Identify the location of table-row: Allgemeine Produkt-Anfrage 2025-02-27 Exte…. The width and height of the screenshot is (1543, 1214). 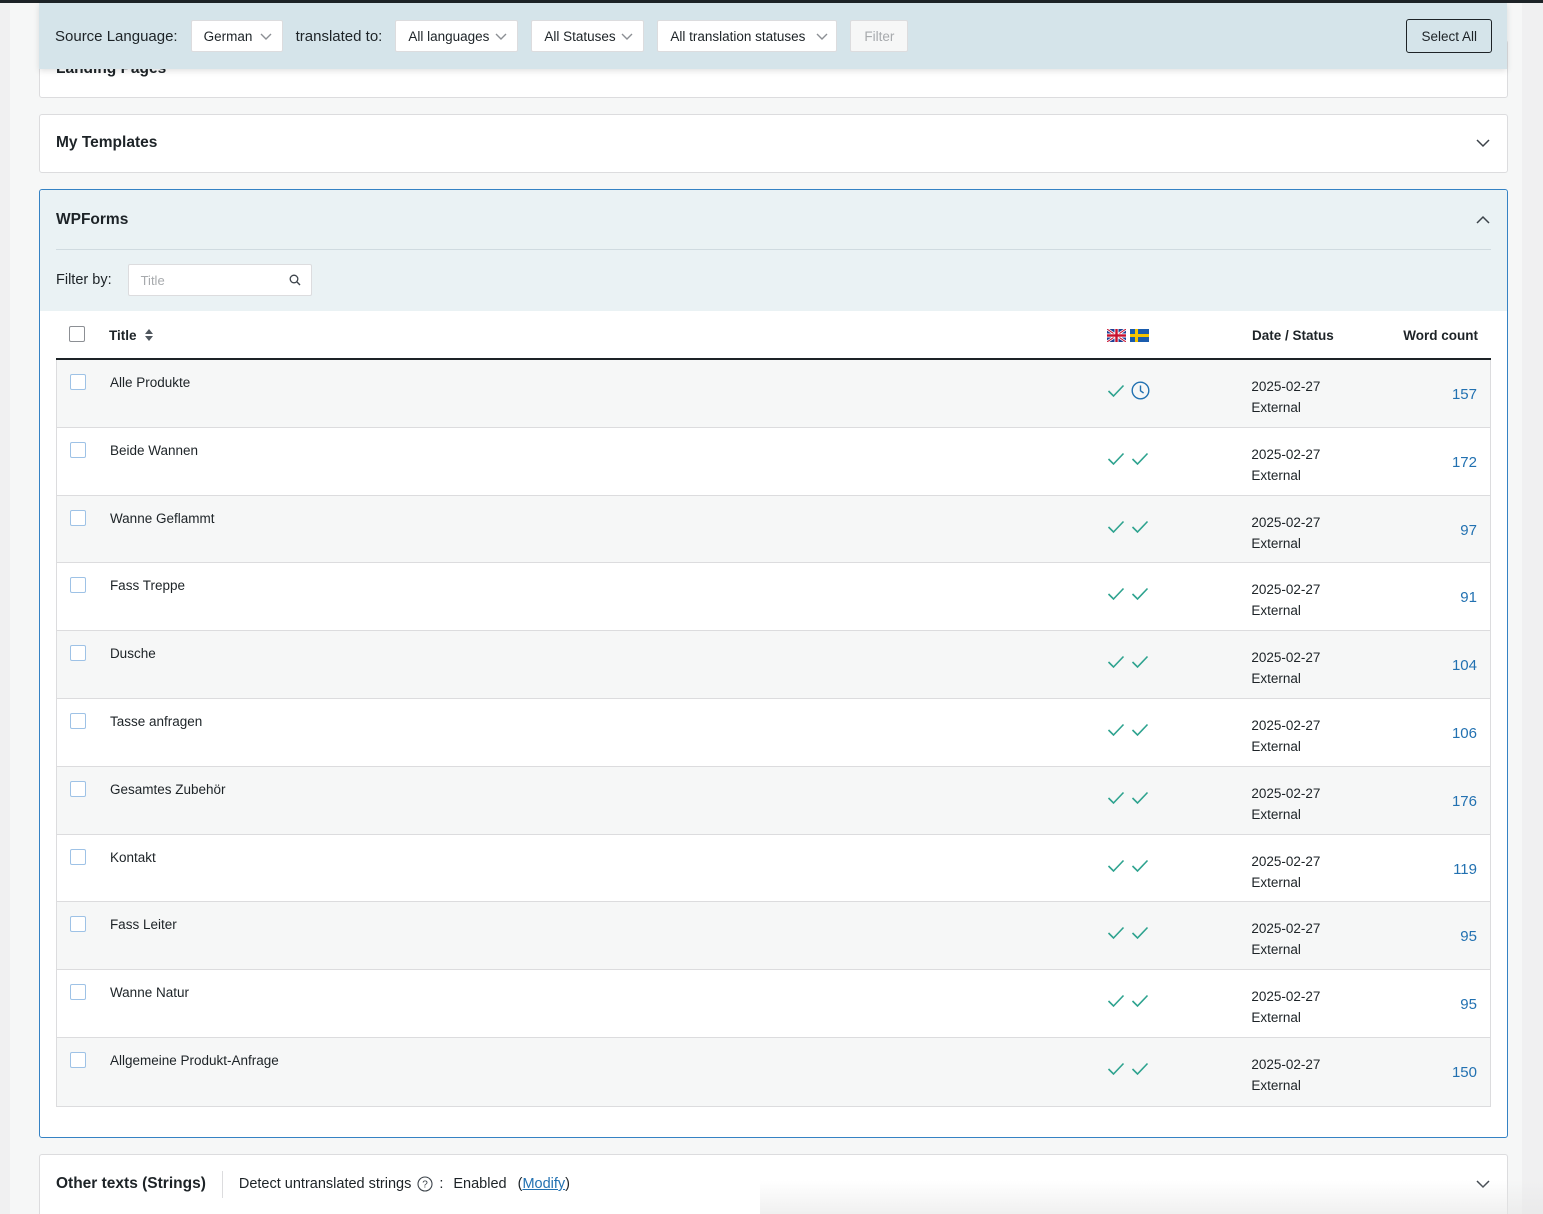
(773, 1071).